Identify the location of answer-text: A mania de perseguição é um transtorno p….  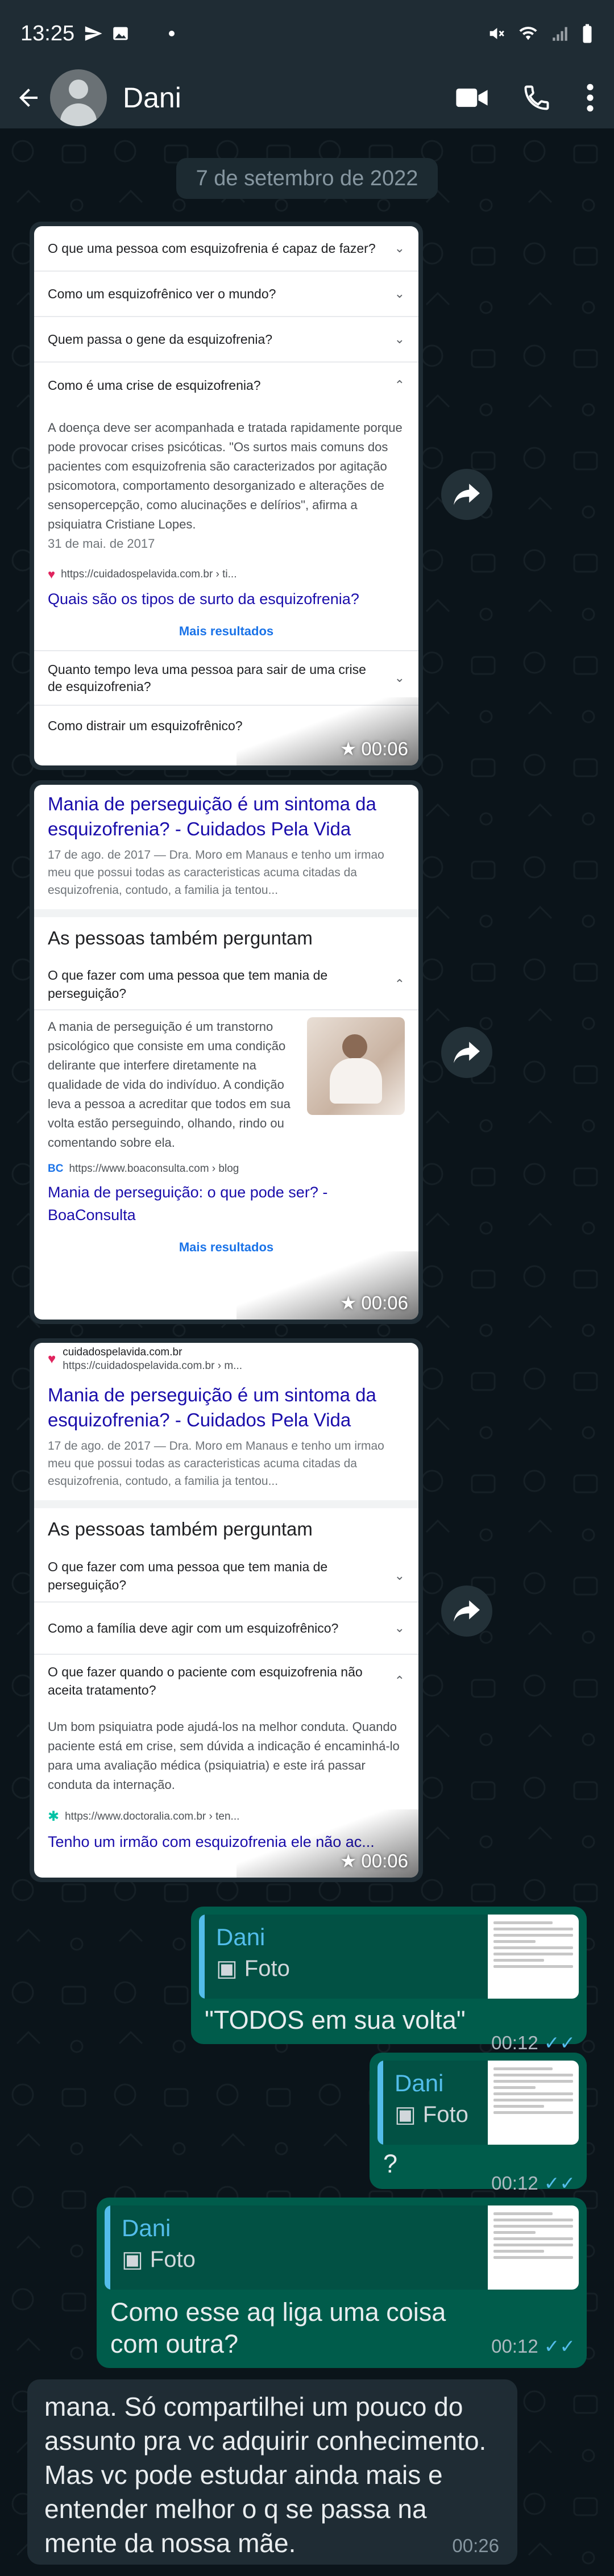
(169, 1084).